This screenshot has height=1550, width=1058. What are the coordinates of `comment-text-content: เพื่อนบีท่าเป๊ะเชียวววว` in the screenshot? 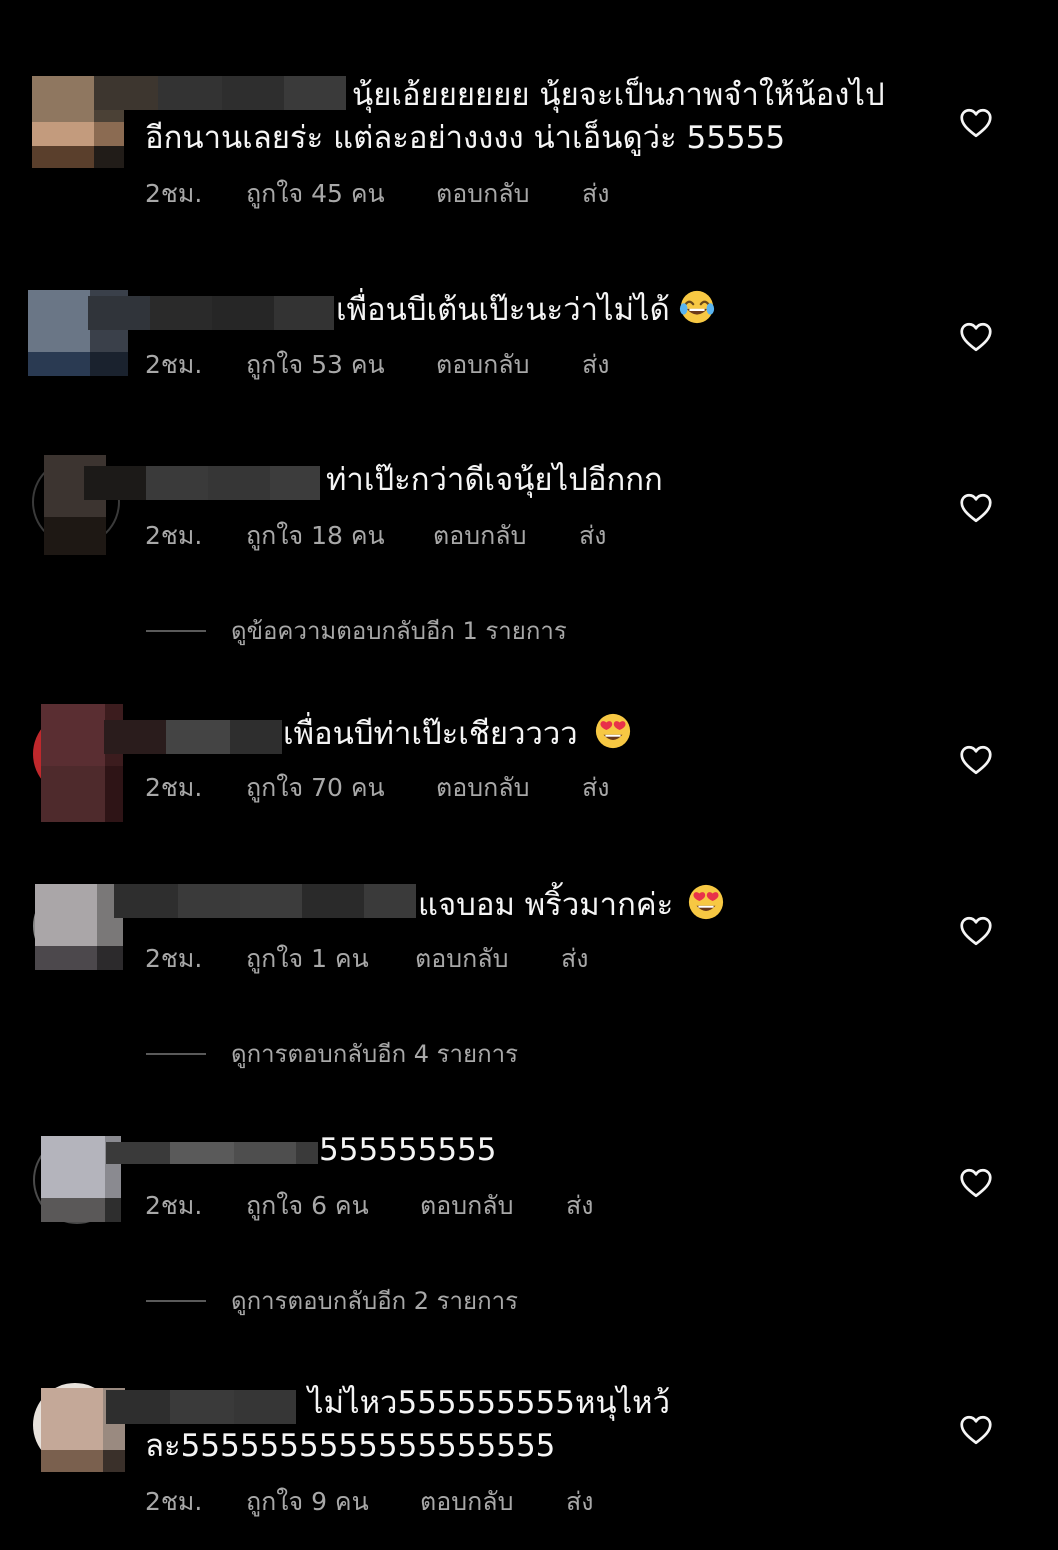 It's located at (430, 734).